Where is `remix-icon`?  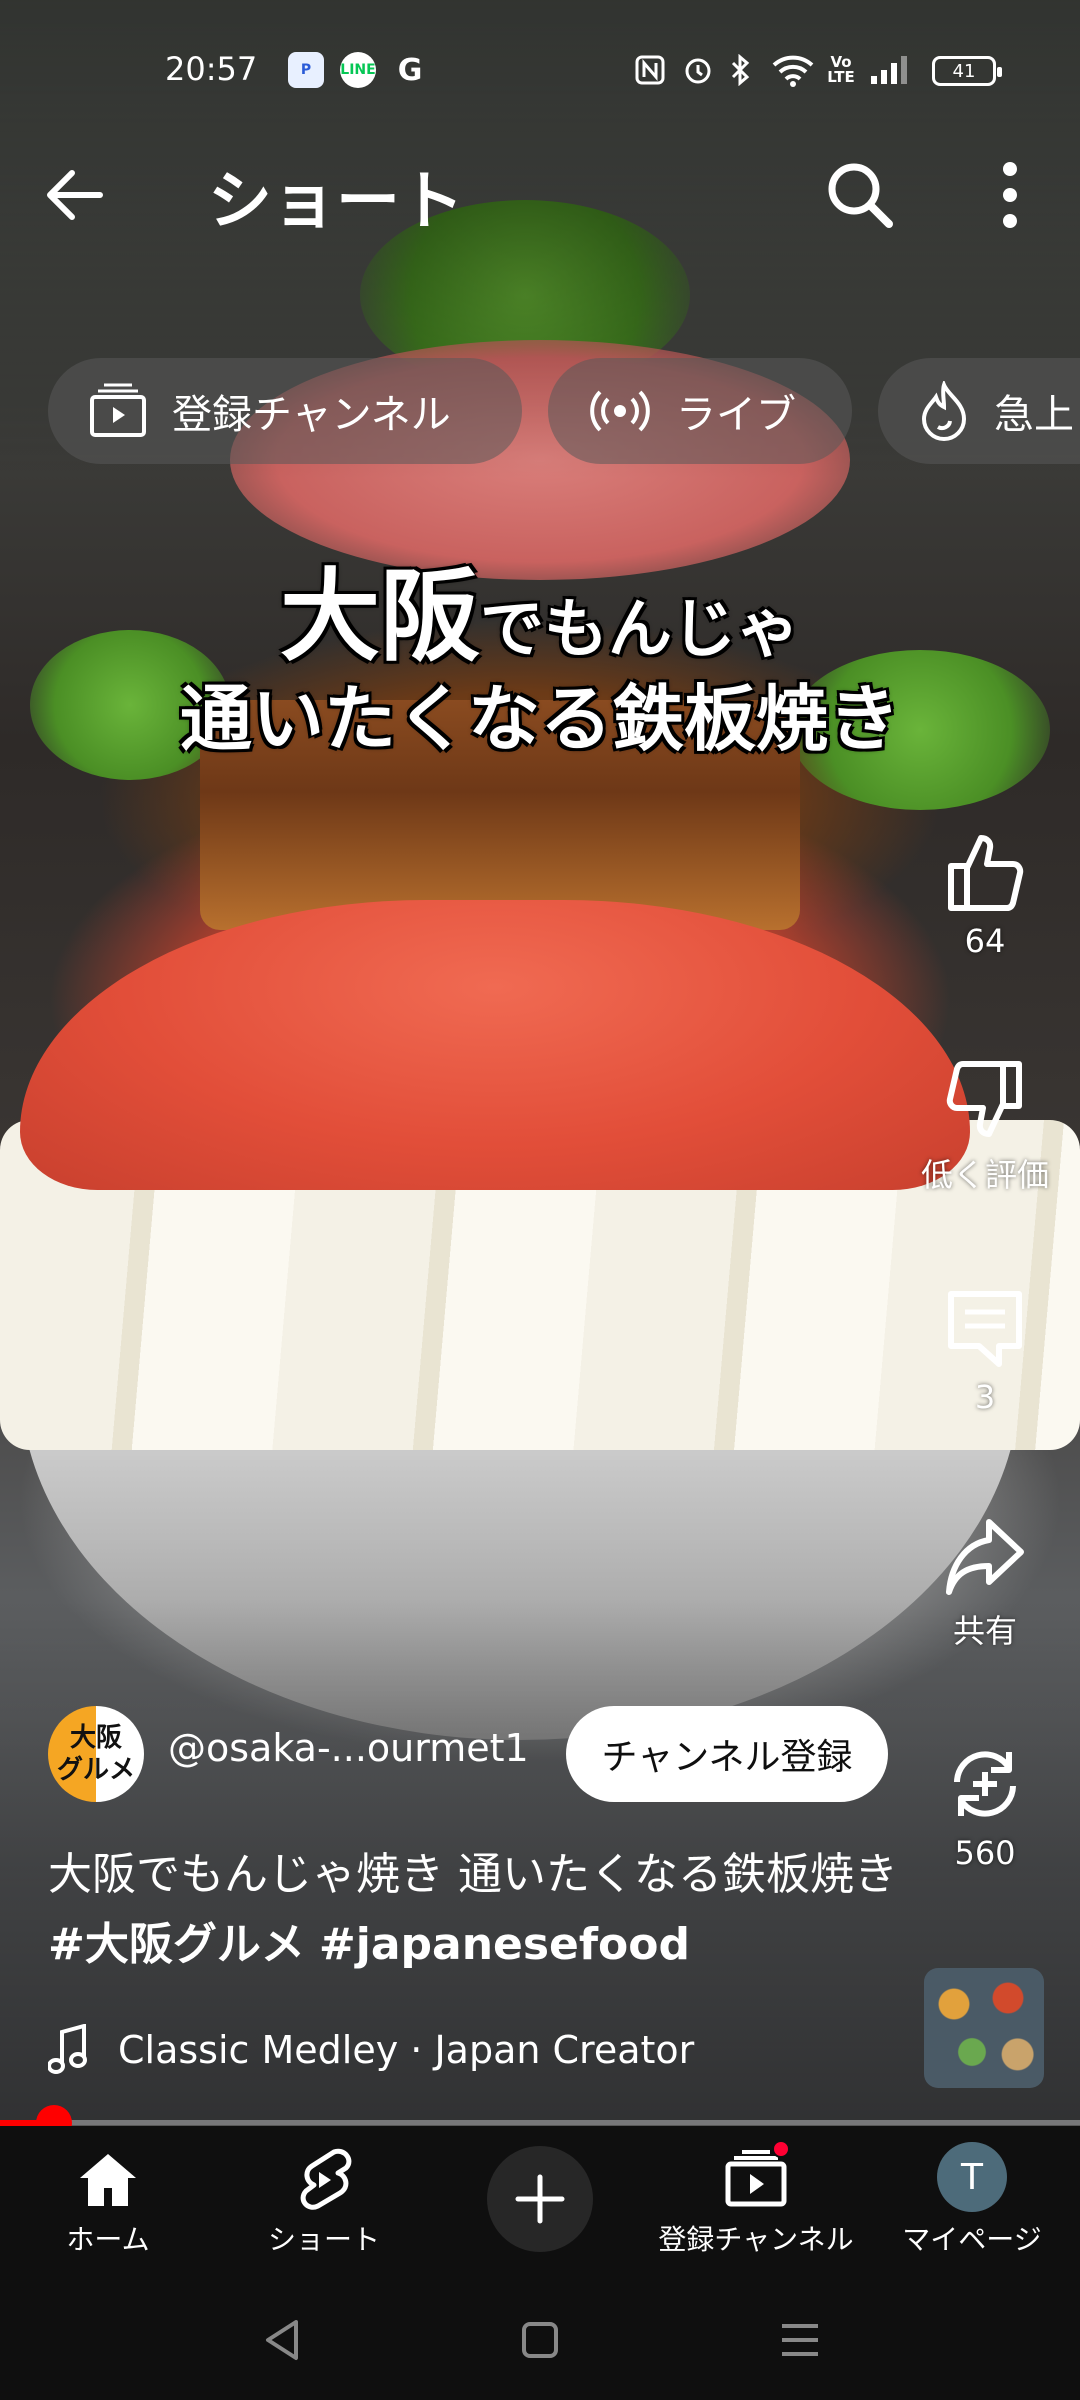
remix-icon is located at coordinates (985, 1784).